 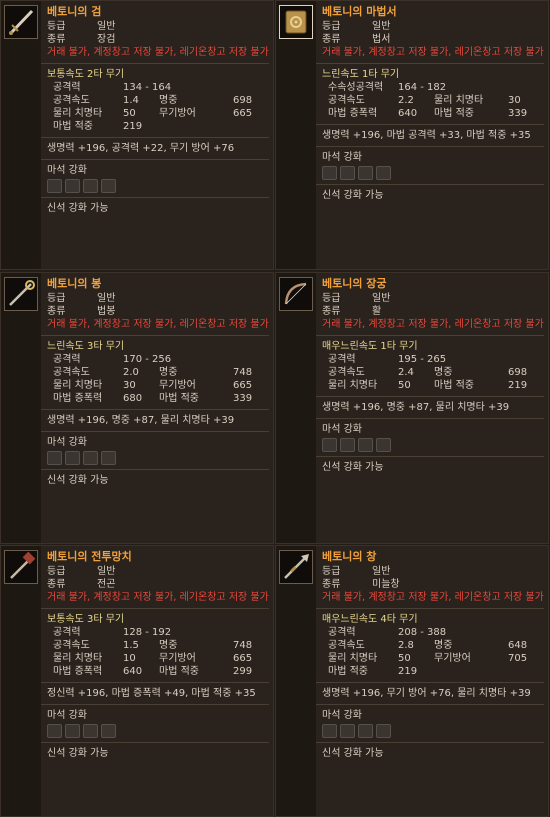 What do you see at coordinates (158, 311) in the screenshot?
I see `type-row: 종류 법봉` at bounding box center [158, 311].